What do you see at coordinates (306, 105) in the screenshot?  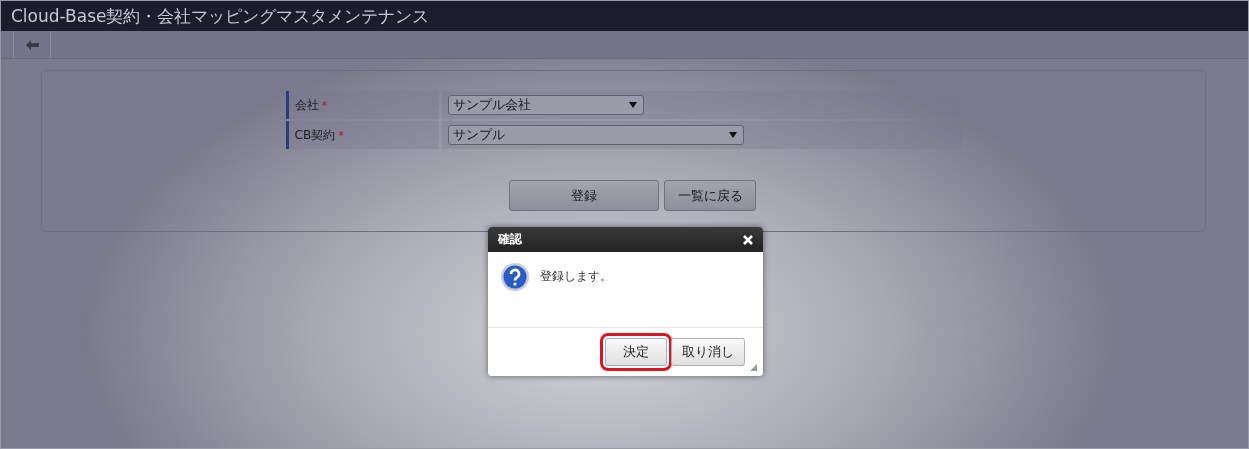 I see `label-text: 会社` at bounding box center [306, 105].